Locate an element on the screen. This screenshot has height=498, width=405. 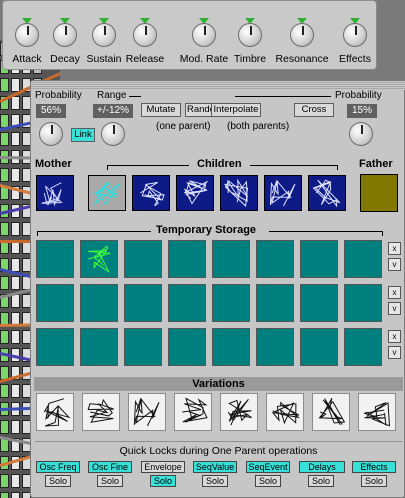
release-knob is located at coordinates (145, 35).